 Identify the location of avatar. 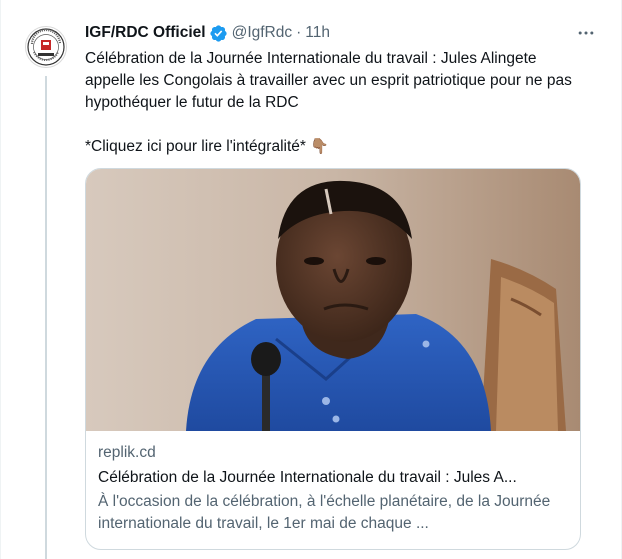
(46, 47).